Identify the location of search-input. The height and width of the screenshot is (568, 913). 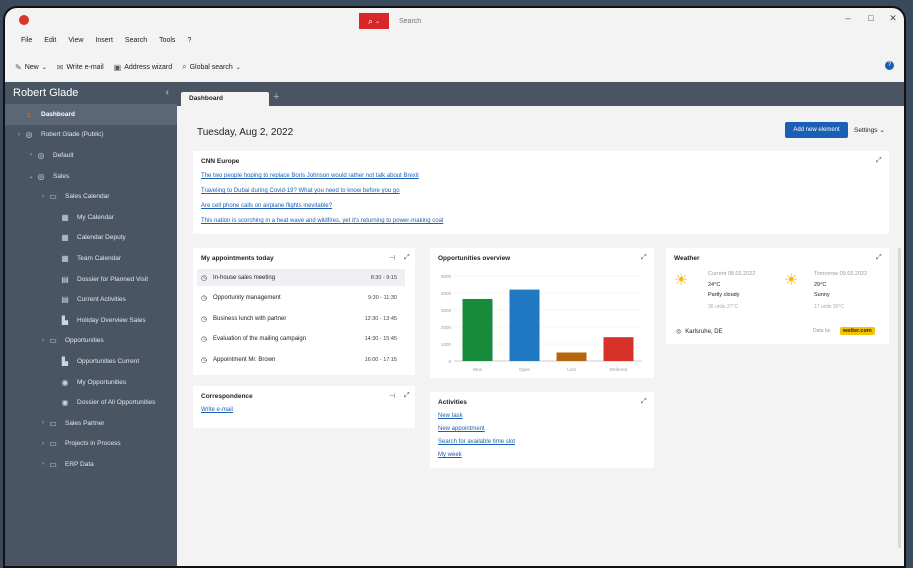
(624, 21).